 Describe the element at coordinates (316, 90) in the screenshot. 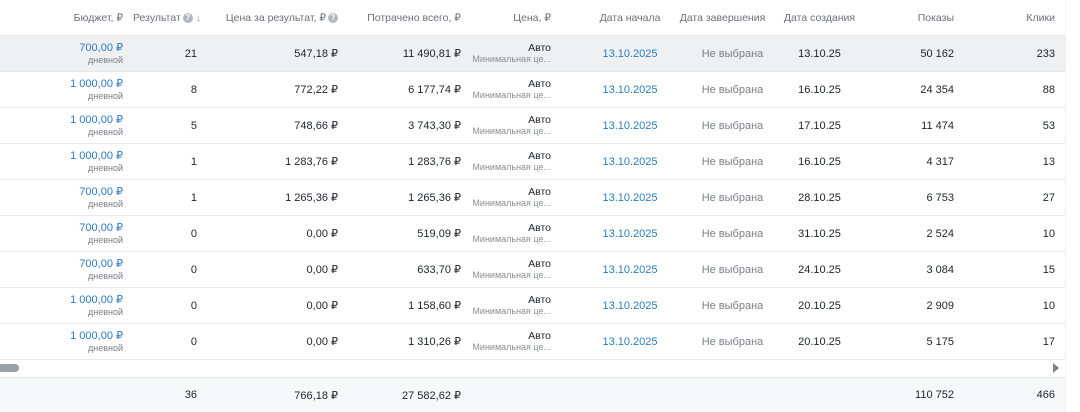

I see `cost-per-result-cell: 772,22 ₽` at that location.